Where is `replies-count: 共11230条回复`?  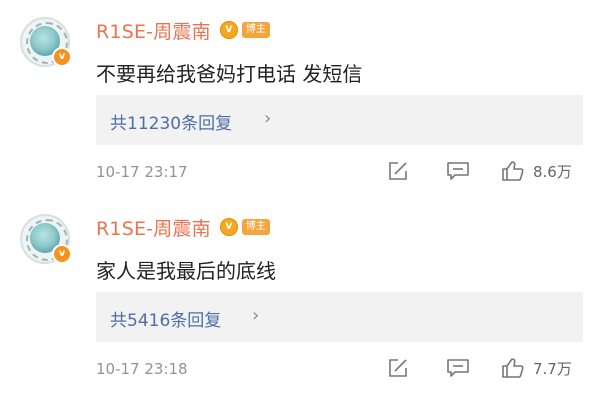
replies-count: 共11230条回复 is located at coordinates (171, 124).